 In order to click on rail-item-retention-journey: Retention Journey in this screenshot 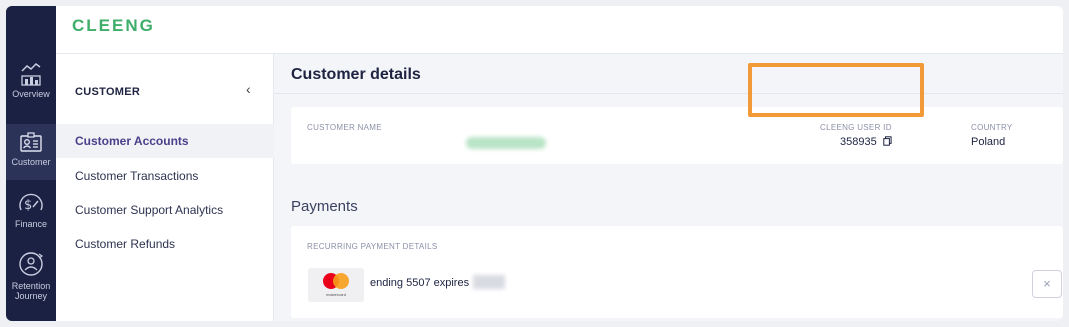, I will do `click(31, 282)`.